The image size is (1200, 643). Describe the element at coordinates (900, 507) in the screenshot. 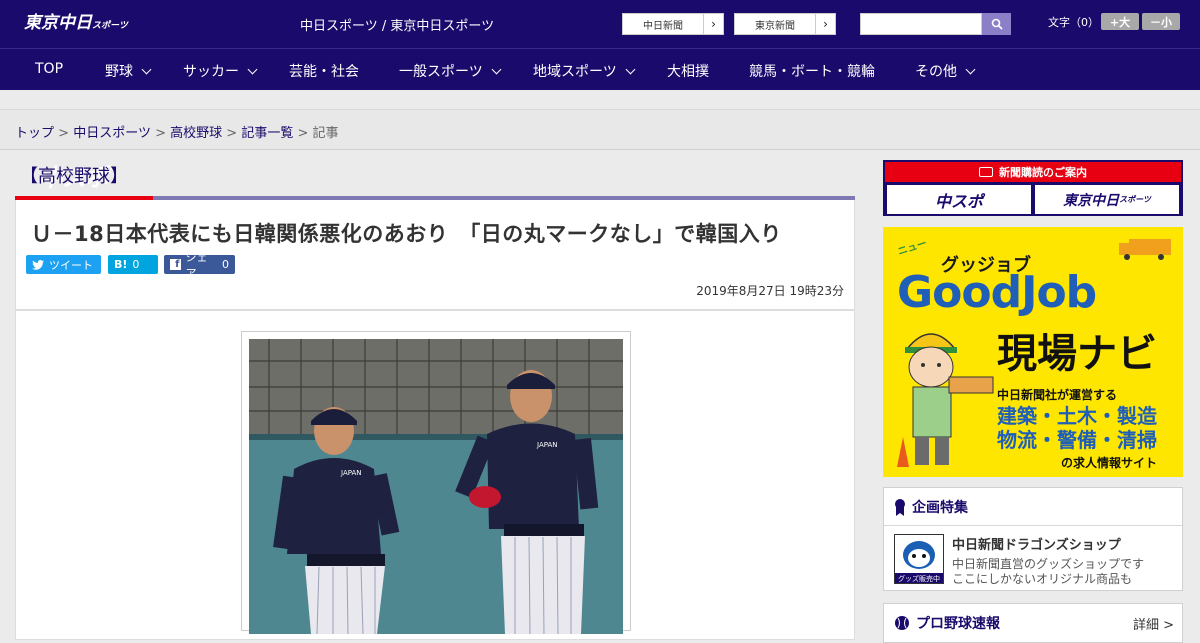

I see `ribbon-icon` at that location.